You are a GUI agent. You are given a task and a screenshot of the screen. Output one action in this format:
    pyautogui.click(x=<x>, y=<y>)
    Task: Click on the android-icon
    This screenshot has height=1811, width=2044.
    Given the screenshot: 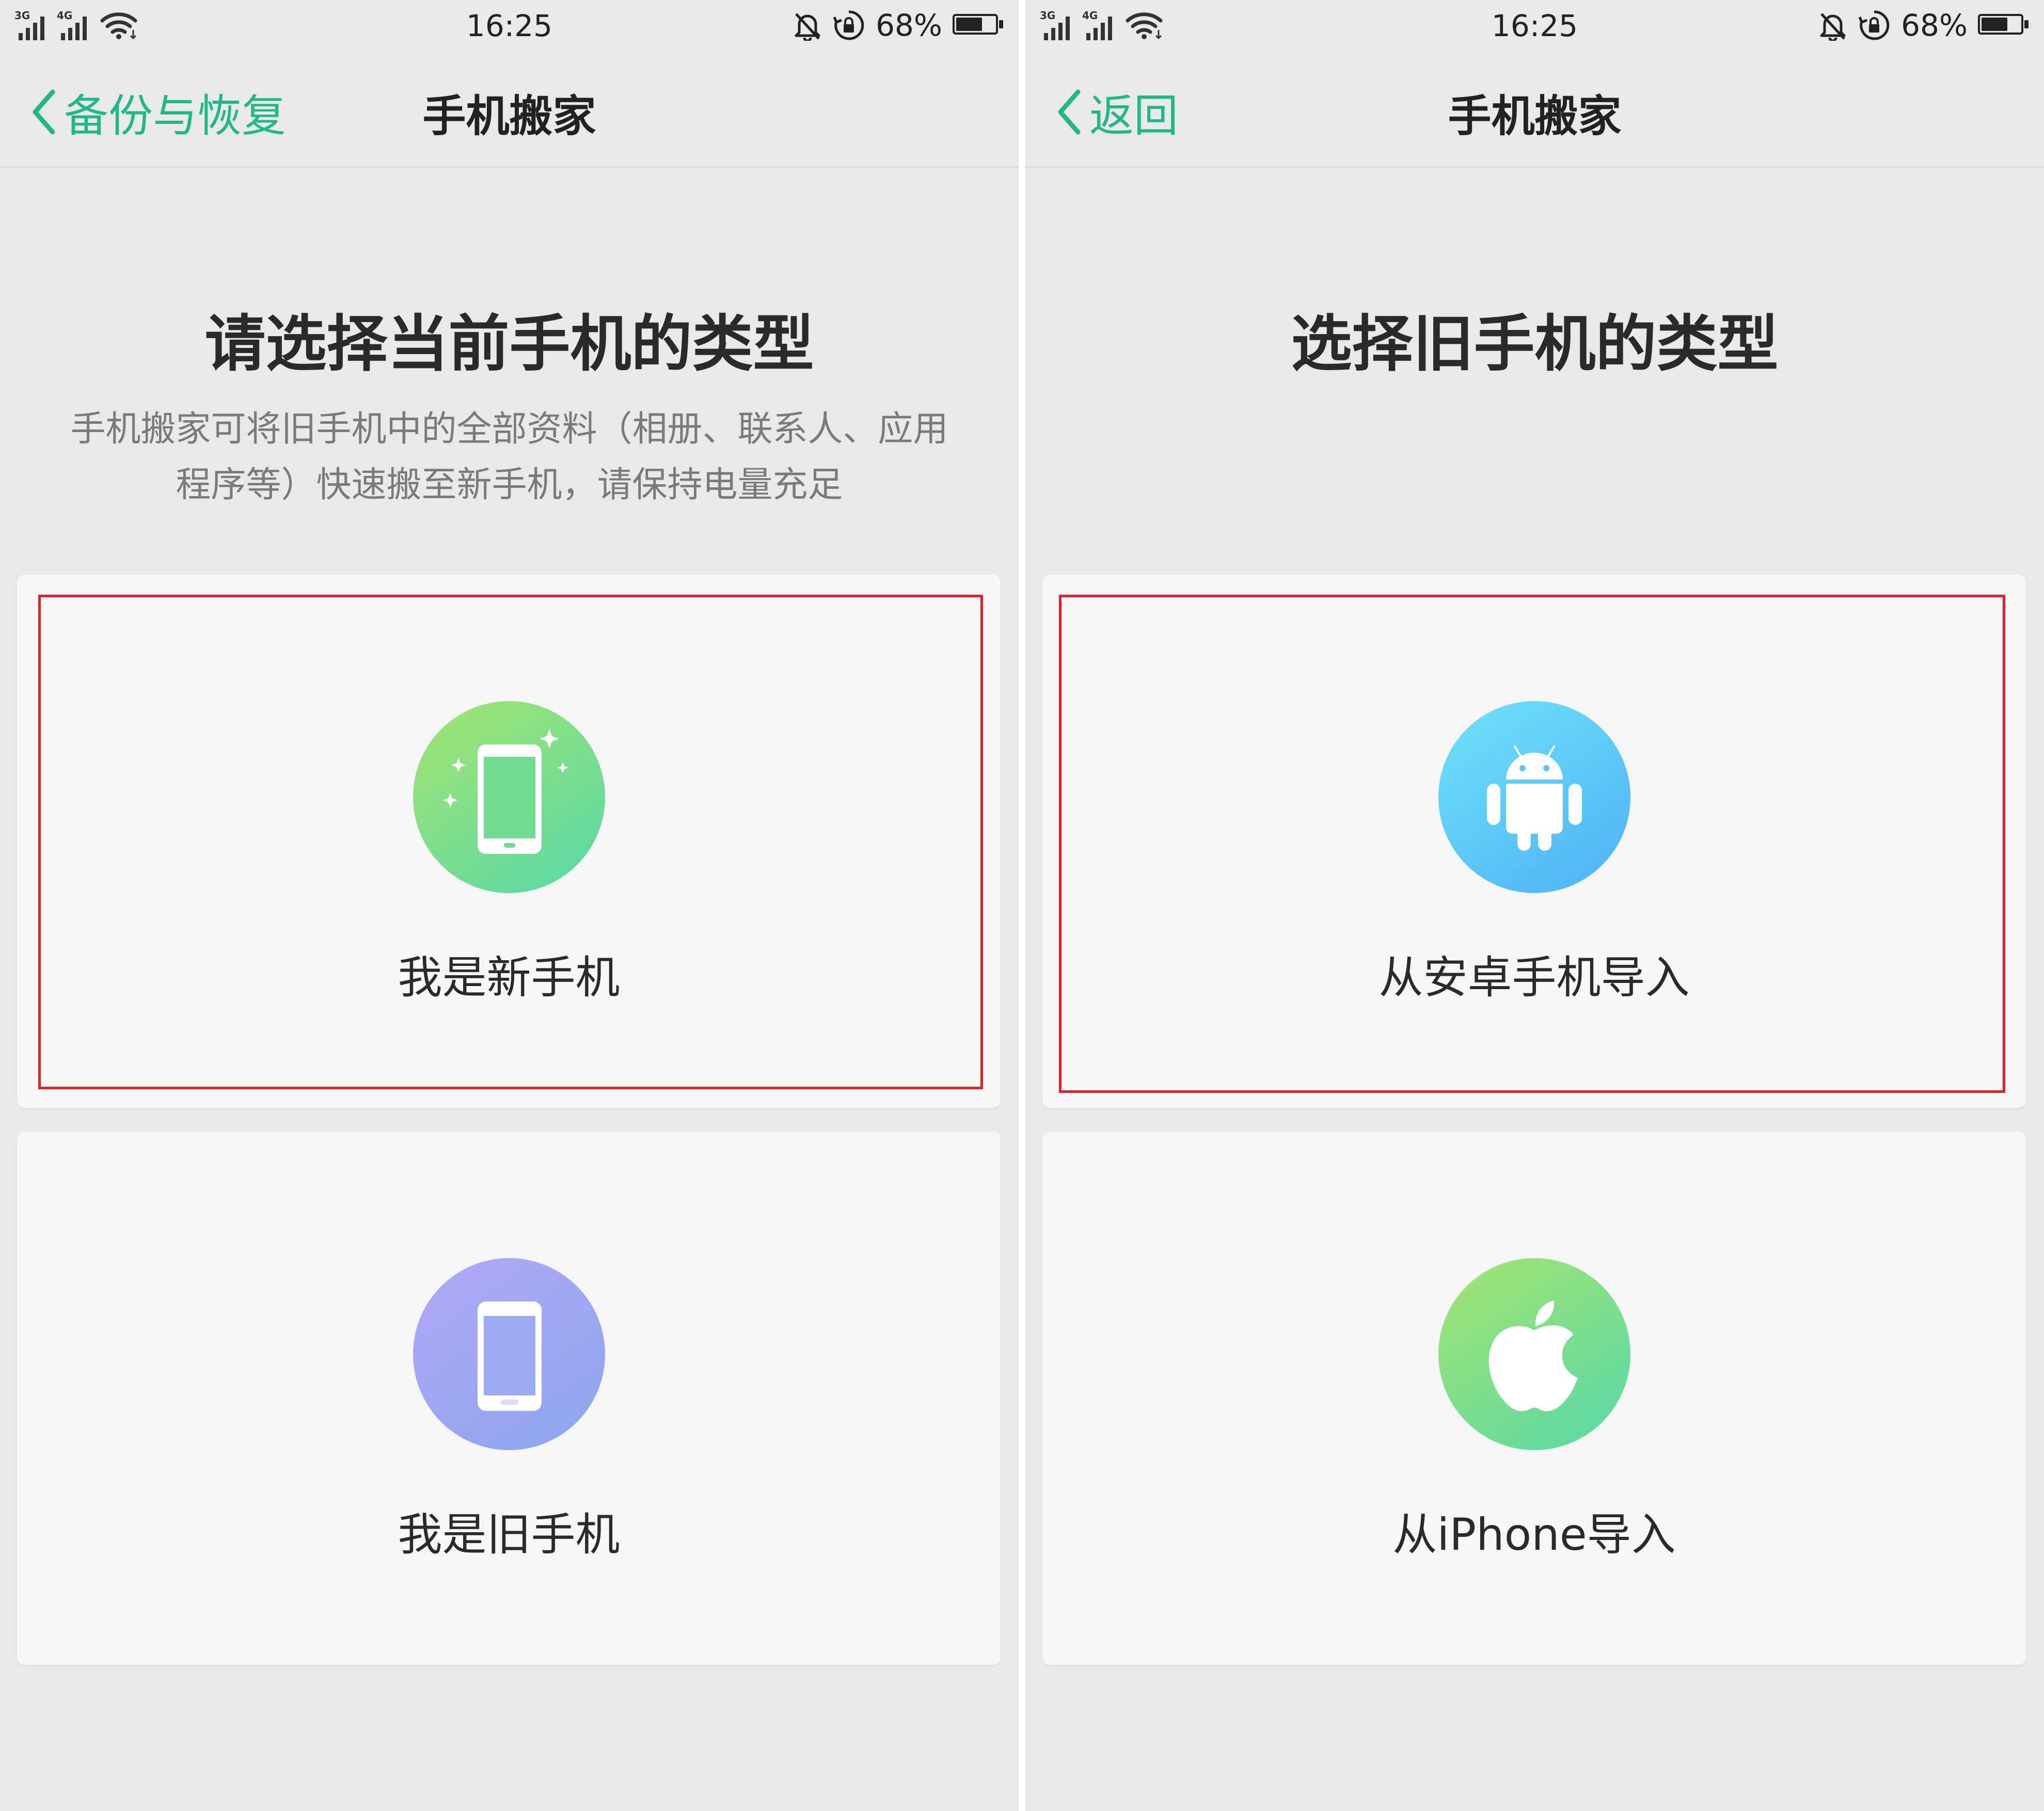 What is the action you would take?
    pyautogui.click(x=1534, y=797)
    